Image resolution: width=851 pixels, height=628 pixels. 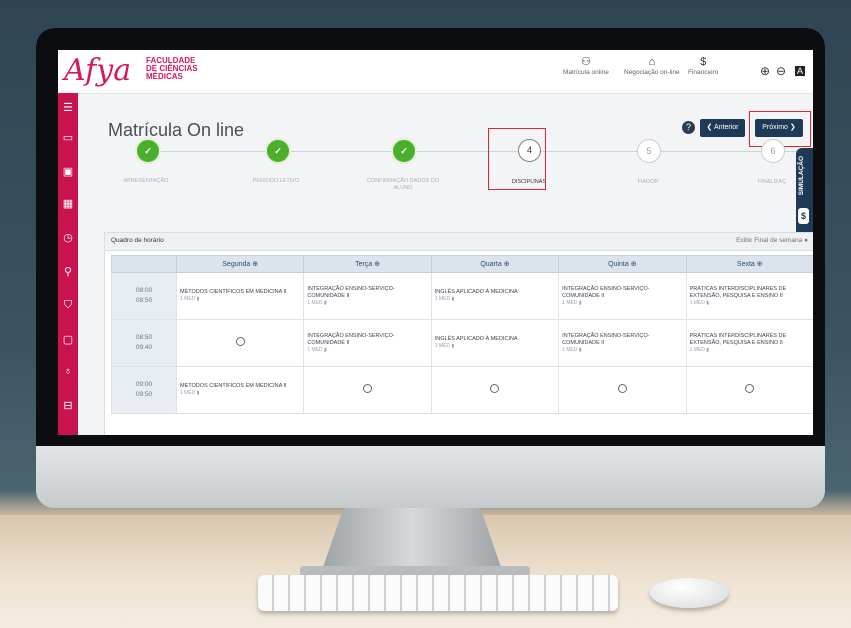 What do you see at coordinates (367, 264) in the screenshot?
I see `day-header: Terça ⊕` at bounding box center [367, 264].